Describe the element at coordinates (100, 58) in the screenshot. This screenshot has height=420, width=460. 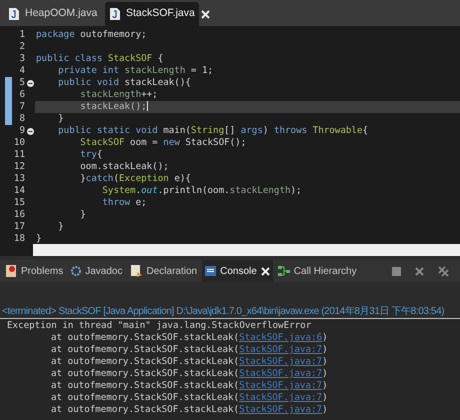
I see `code-line: public class StackSOF {` at that location.